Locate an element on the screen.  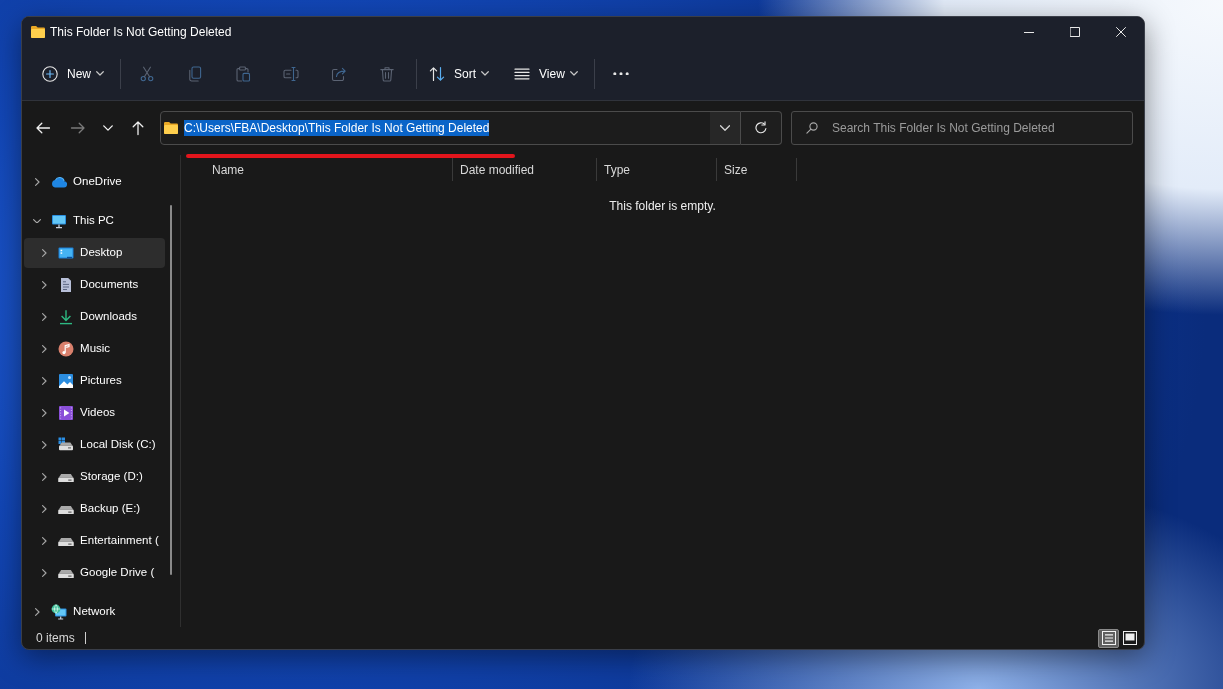
monitor-icon is located at coordinates (59, 221).